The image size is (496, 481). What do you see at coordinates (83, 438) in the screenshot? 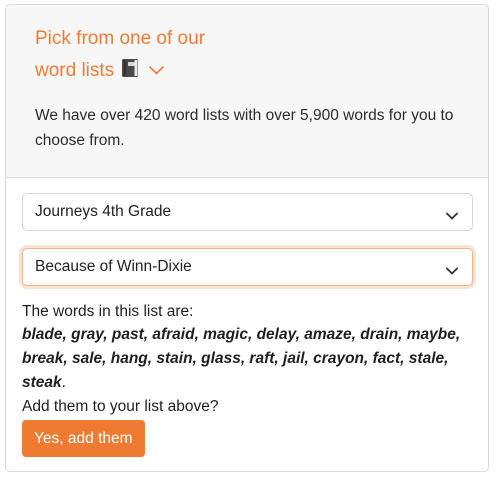
I see `add-words-button: Yes, add them` at bounding box center [83, 438].